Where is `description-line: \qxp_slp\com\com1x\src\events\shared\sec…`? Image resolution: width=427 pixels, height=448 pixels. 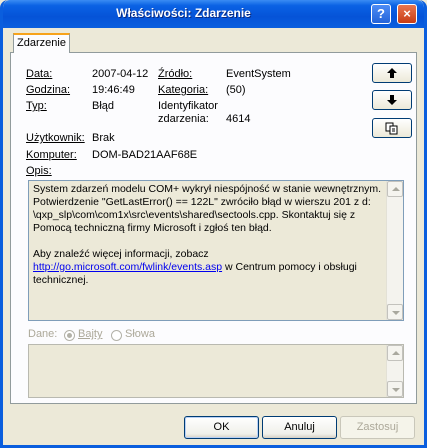 description-line: \qxp_slp\com\com1x\src\events\shared\sec… is located at coordinates (194, 215).